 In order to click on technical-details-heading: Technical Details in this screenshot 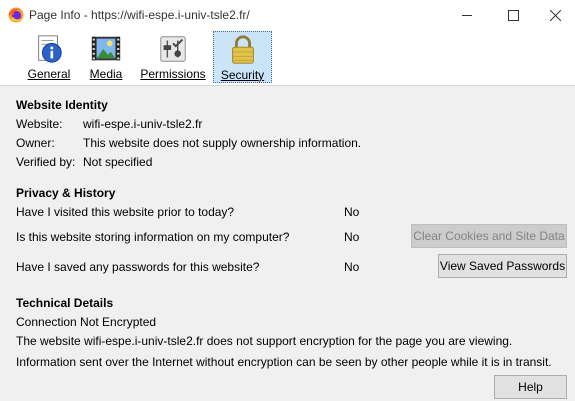, I will do `click(65, 303)`.